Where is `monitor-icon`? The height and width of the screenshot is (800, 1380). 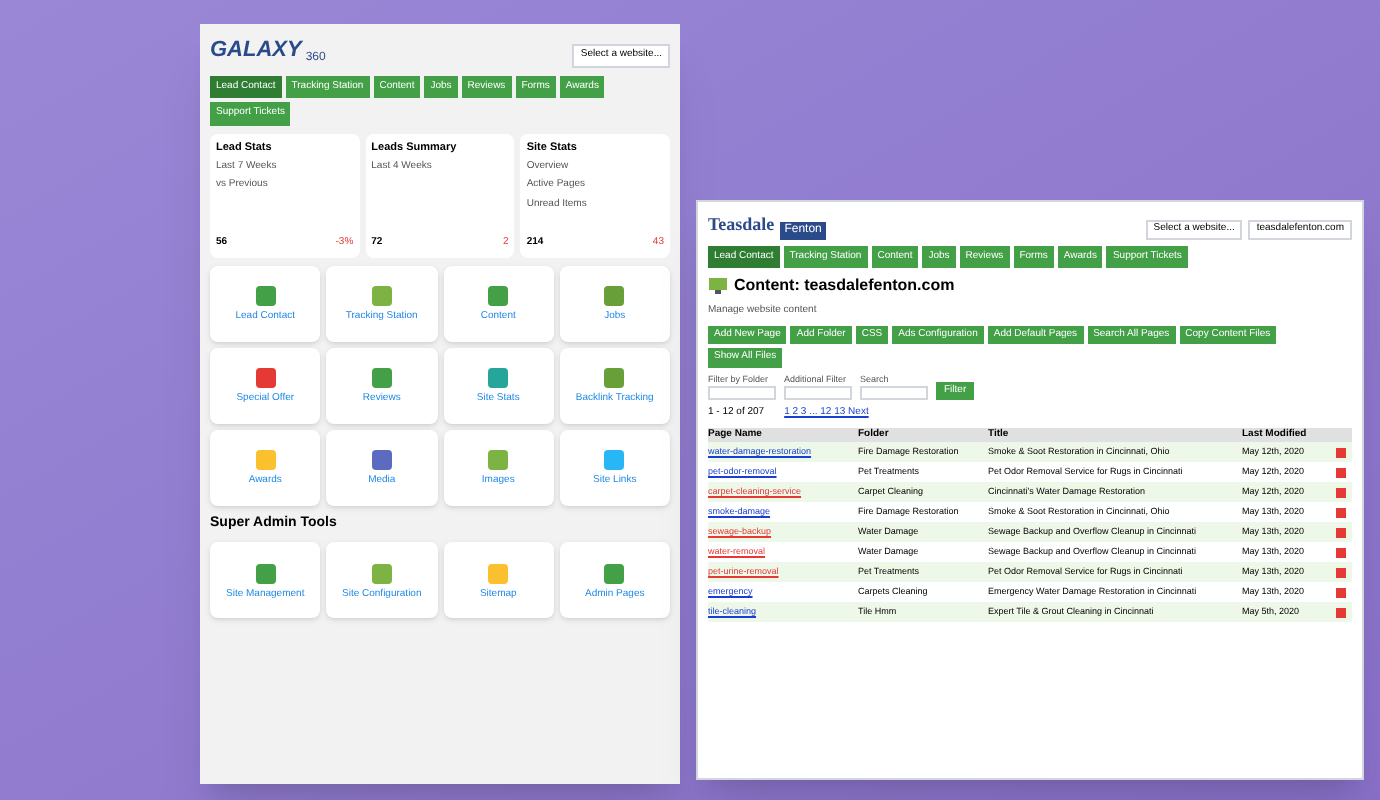 monitor-icon is located at coordinates (718, 286).